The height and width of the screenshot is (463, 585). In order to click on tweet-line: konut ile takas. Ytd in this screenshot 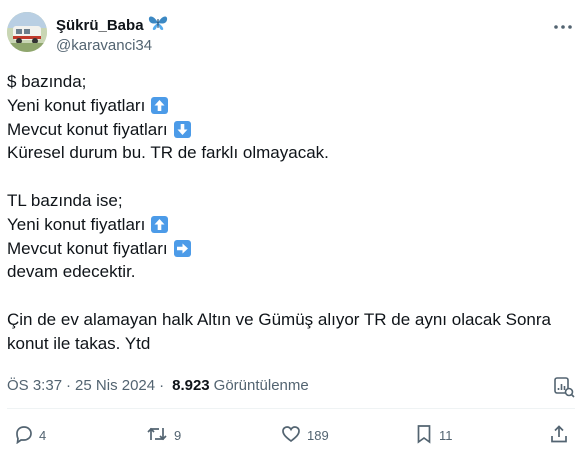, I will do `click(79, 343)`.